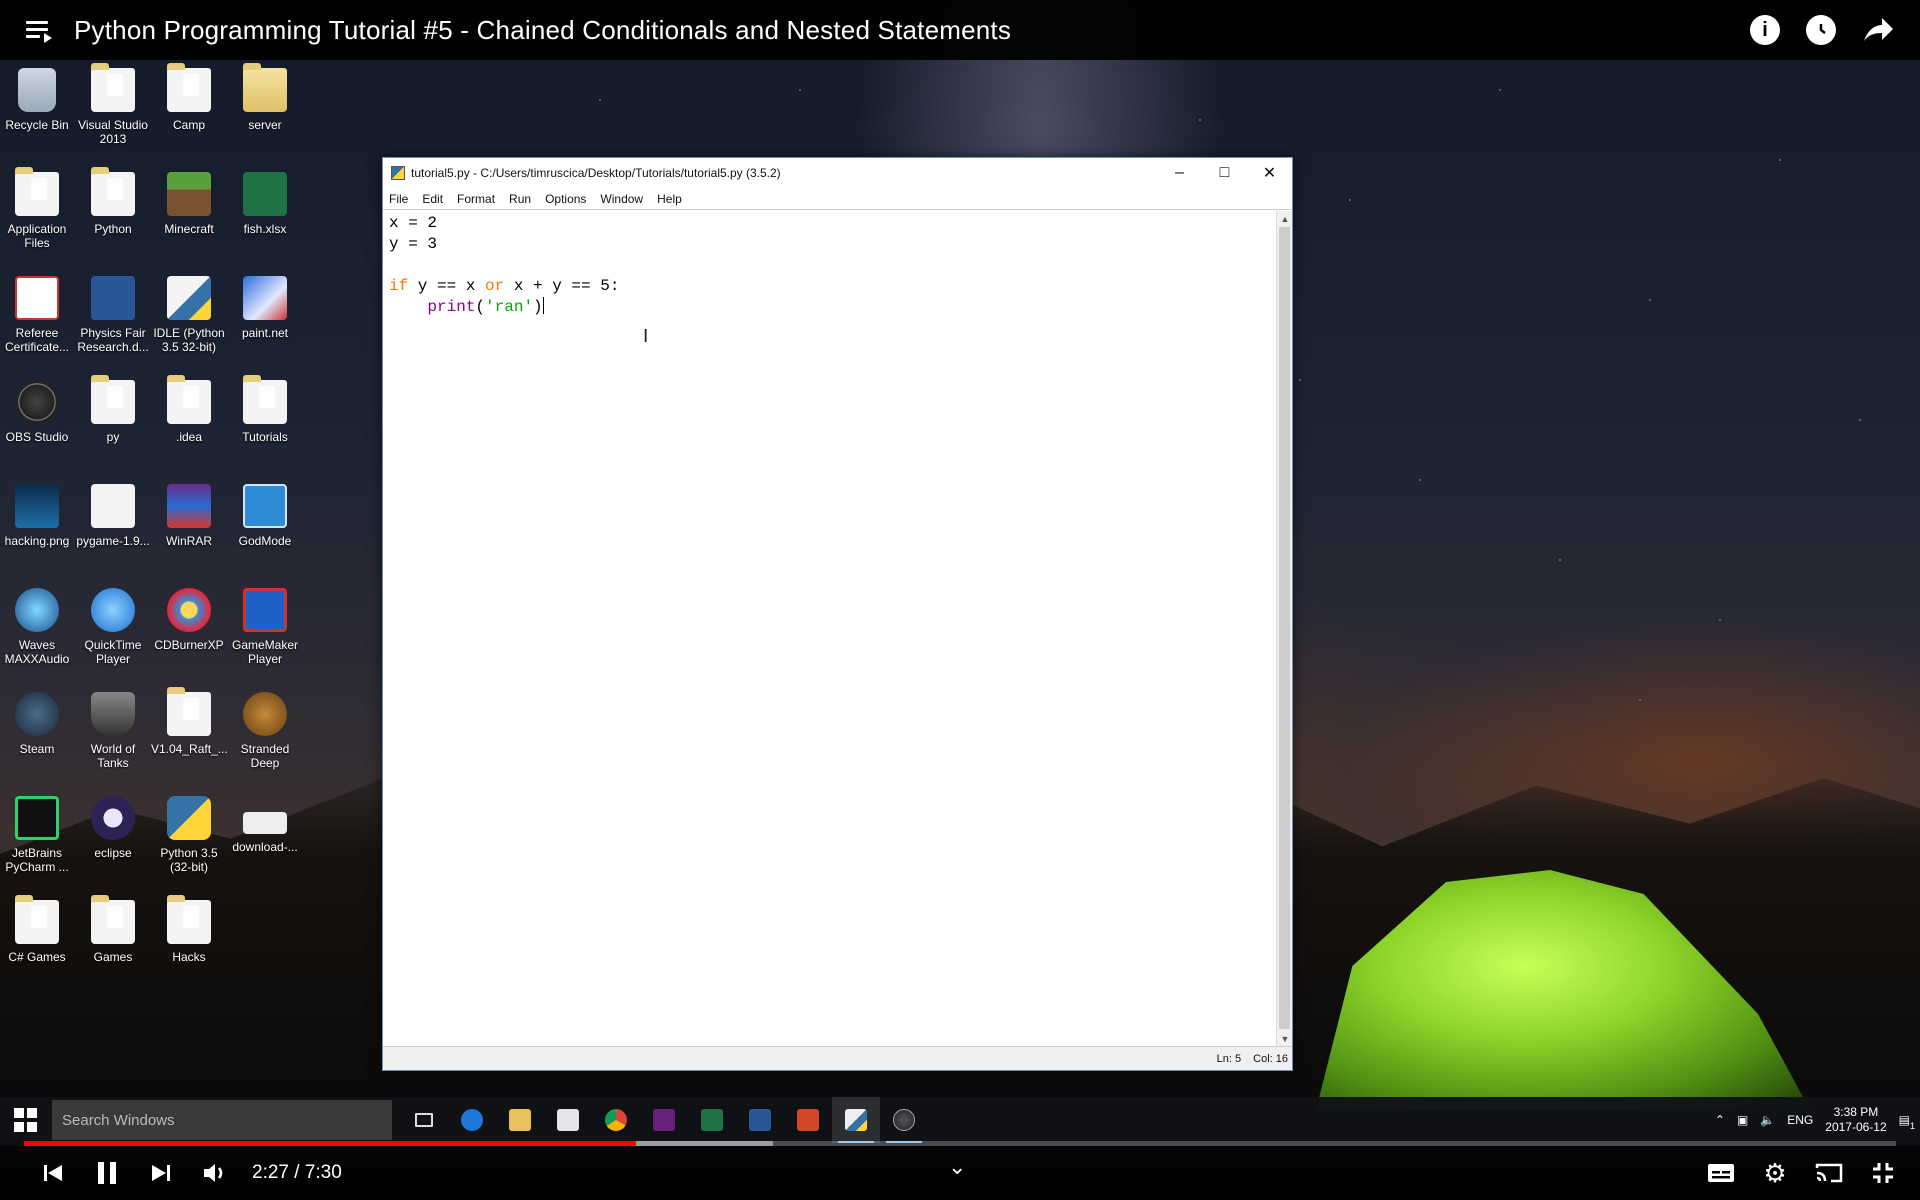 The width and height of the screenshot is (1920, 1200). What do you see at coordinates (520, 199) in the screenshot?
I see `menu-run: Run` at bounding box center [520, 199].